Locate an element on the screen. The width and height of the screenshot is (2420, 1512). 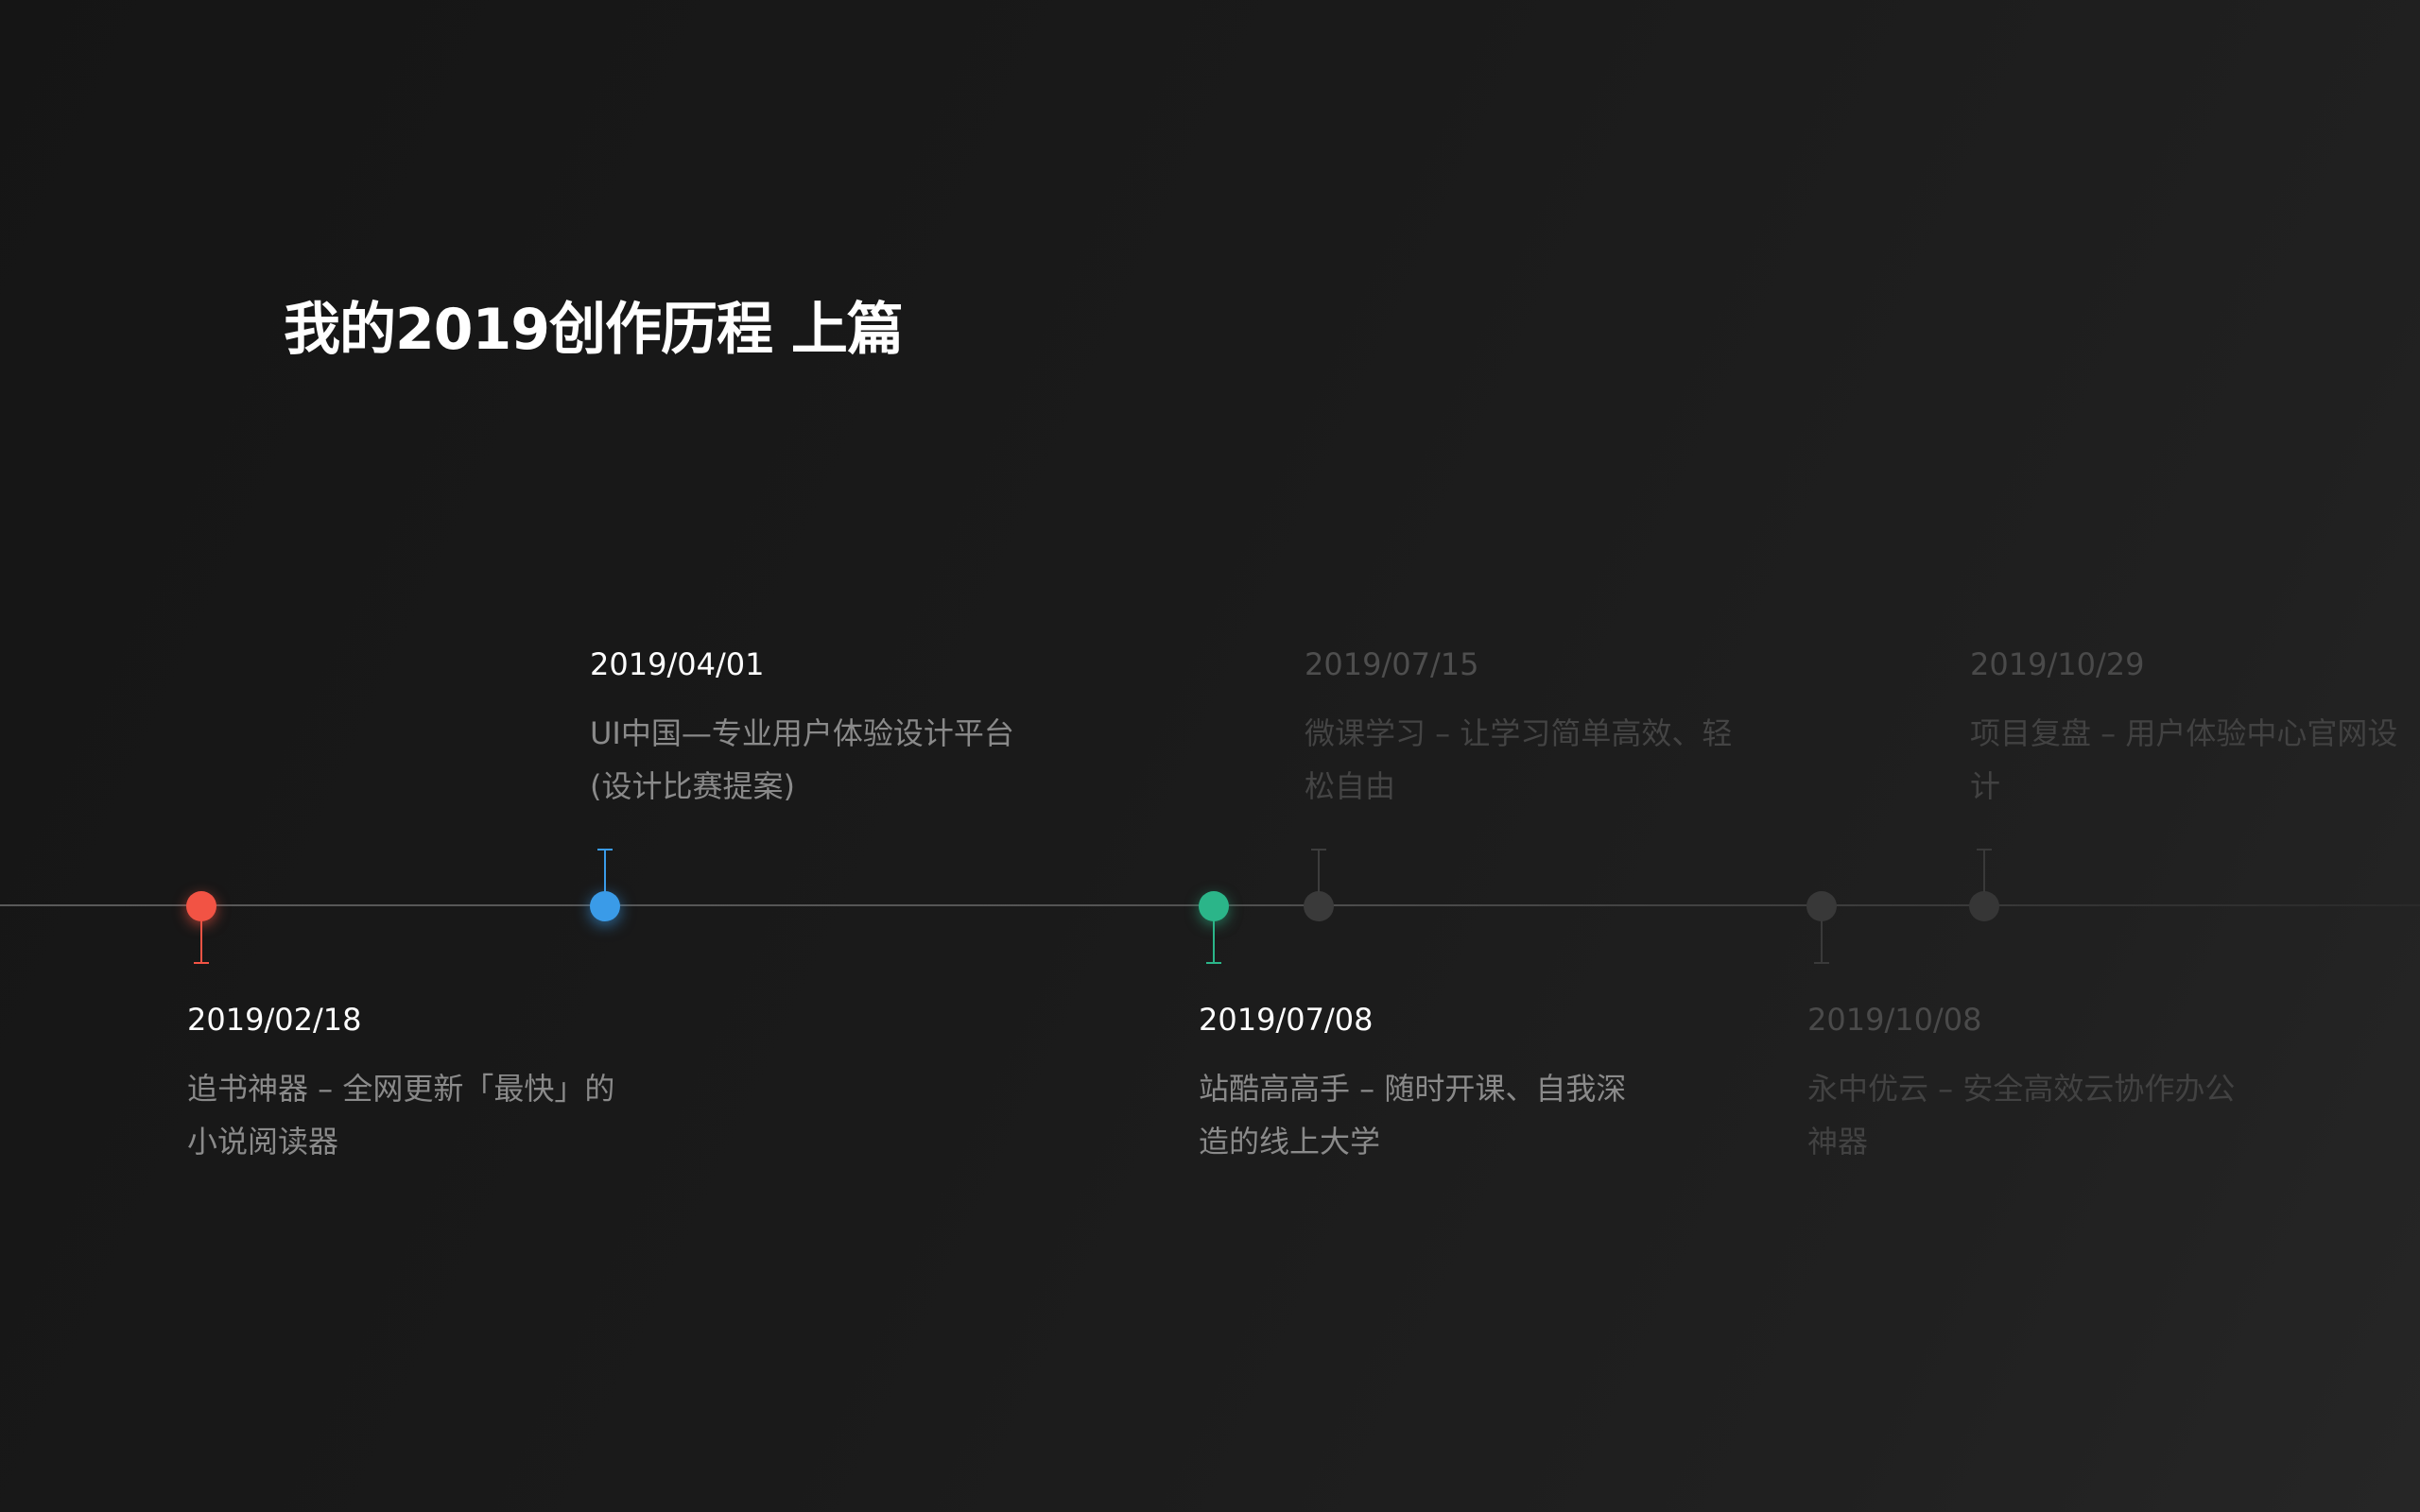
event-date: 2019/10/08 is located at coordinates (1894, 1020).